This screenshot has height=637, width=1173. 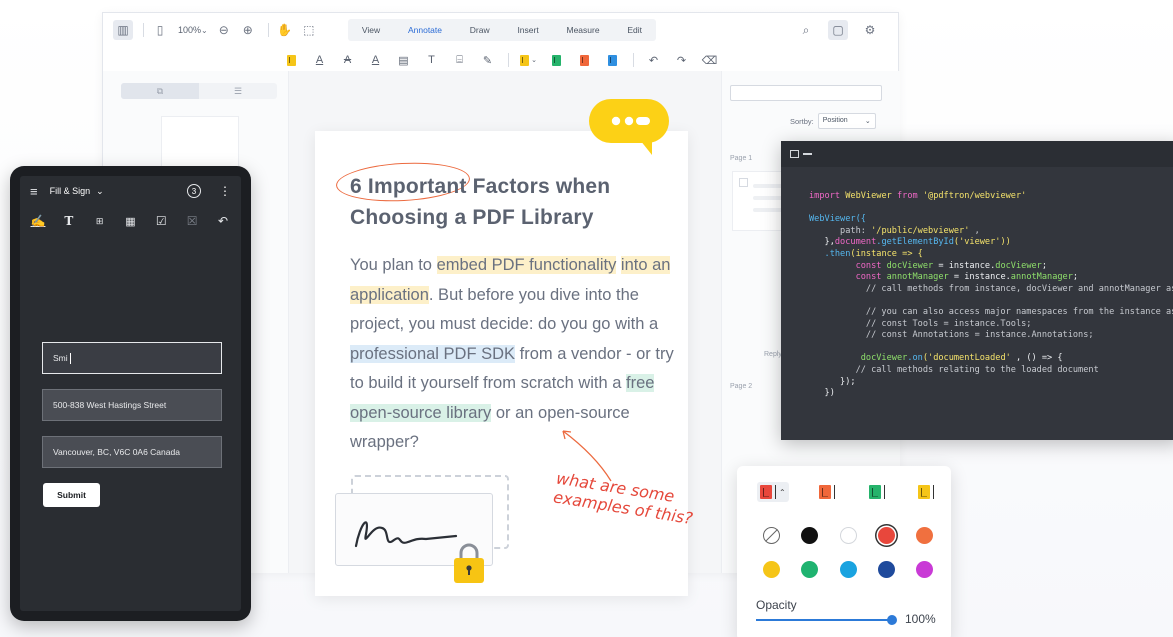 What do you see at coordinates (802, 121) in the screenshot?
I see `sort-label: Sortby:` at bounding box center [802, 121].